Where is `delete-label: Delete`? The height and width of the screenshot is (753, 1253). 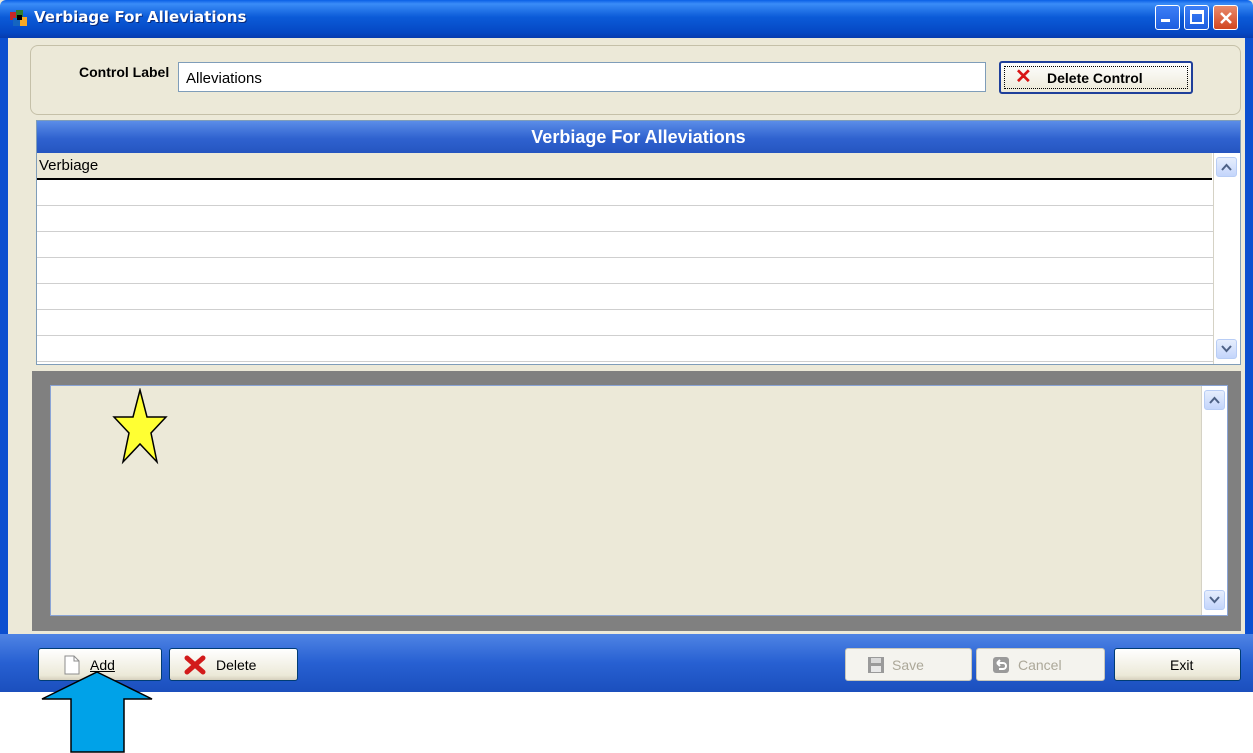
delete-label: Delete is located at coordinates (236, 665).